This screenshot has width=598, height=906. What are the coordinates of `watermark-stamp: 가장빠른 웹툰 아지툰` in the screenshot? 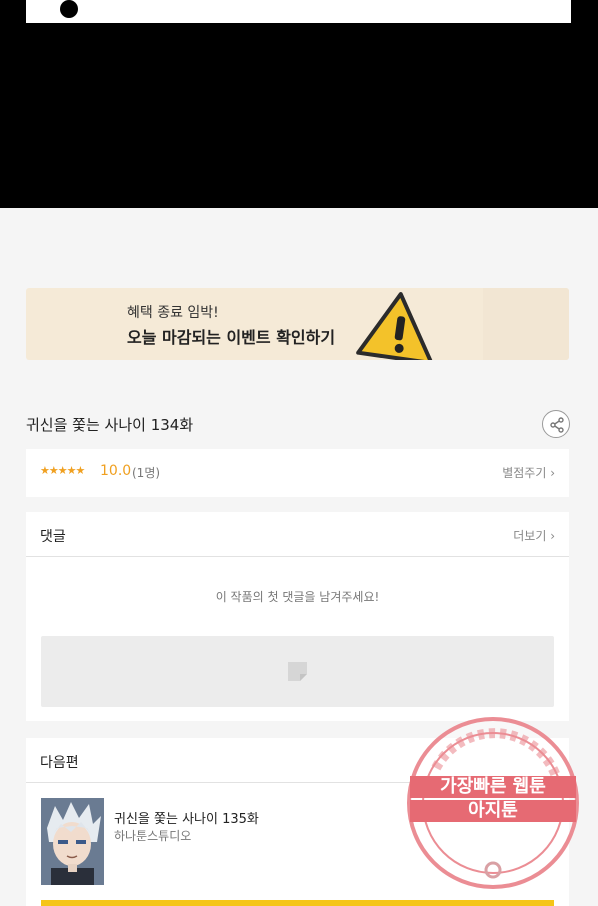 It's located at (493, 803).